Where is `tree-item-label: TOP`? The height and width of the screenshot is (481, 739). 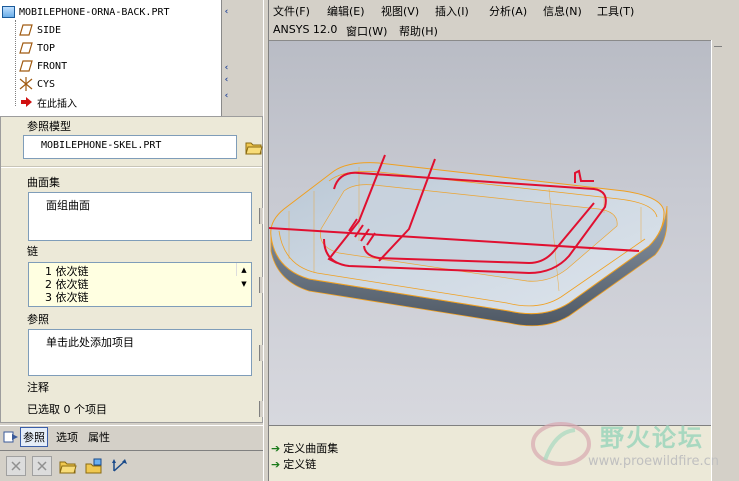
tree-item-label: TOP is located at coordinates (46, 48).